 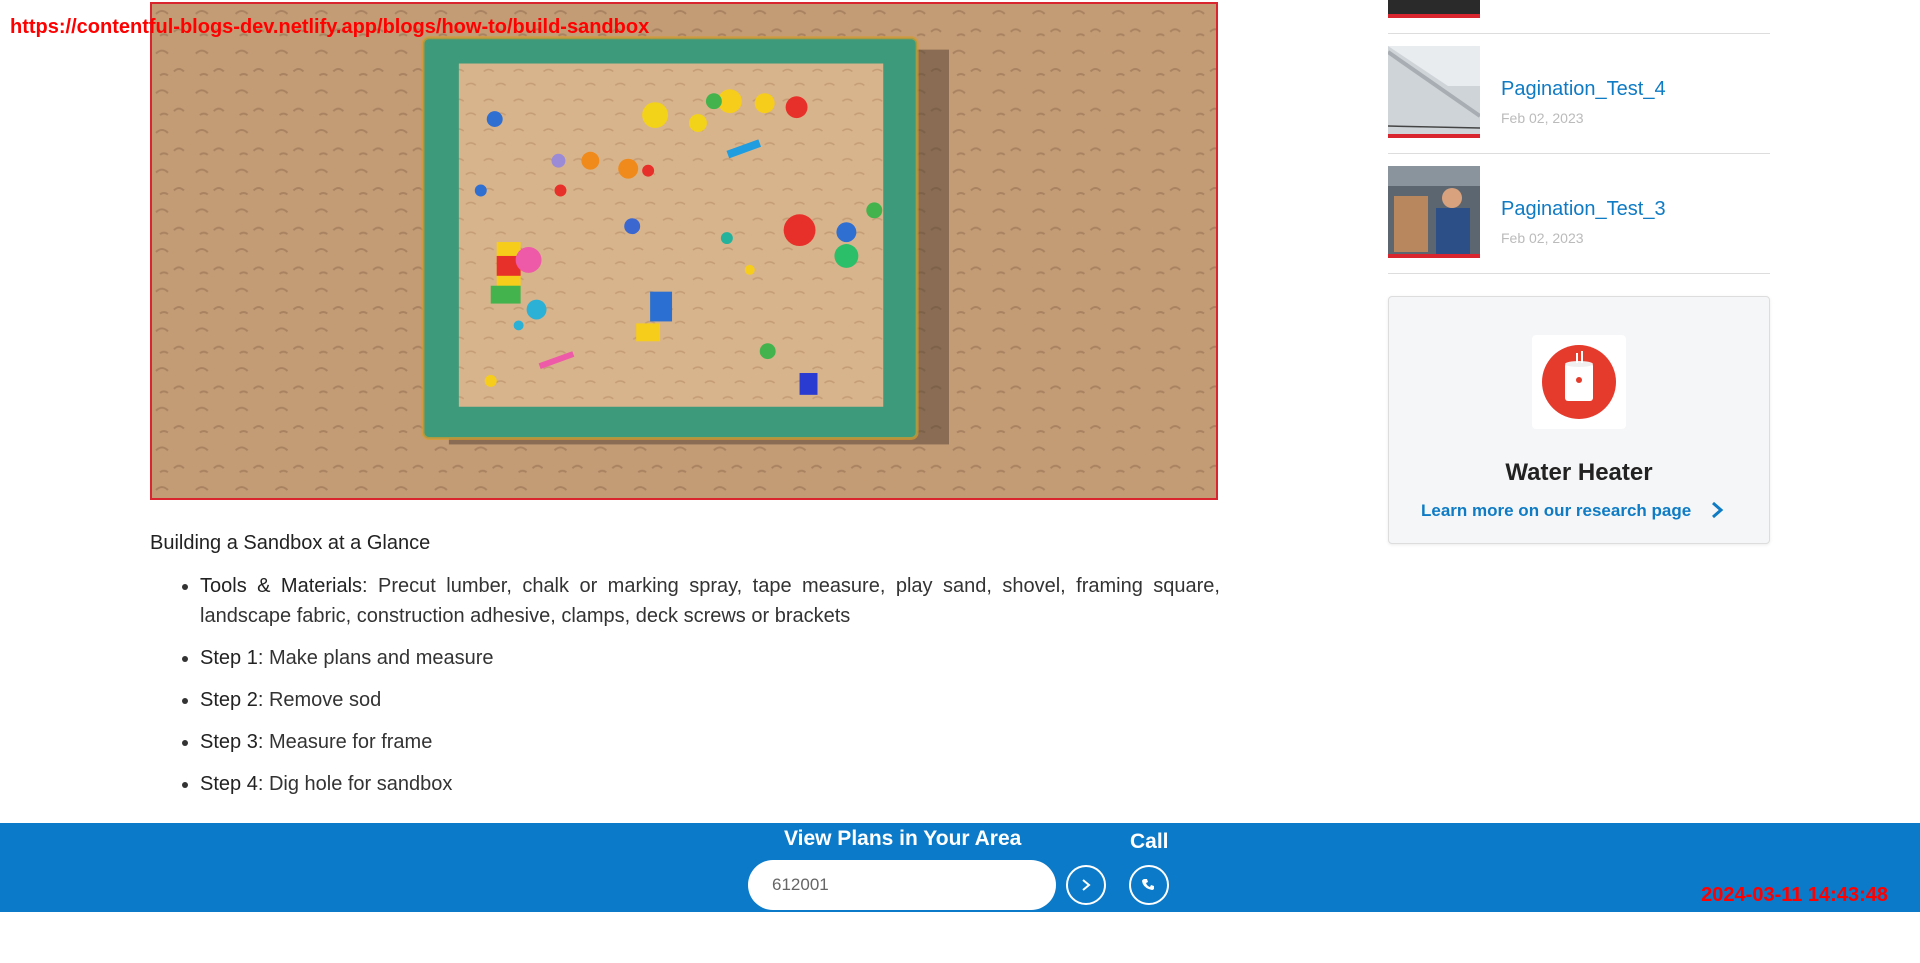 I want to click on item-label: Step 1, so click(x=229, y=658).